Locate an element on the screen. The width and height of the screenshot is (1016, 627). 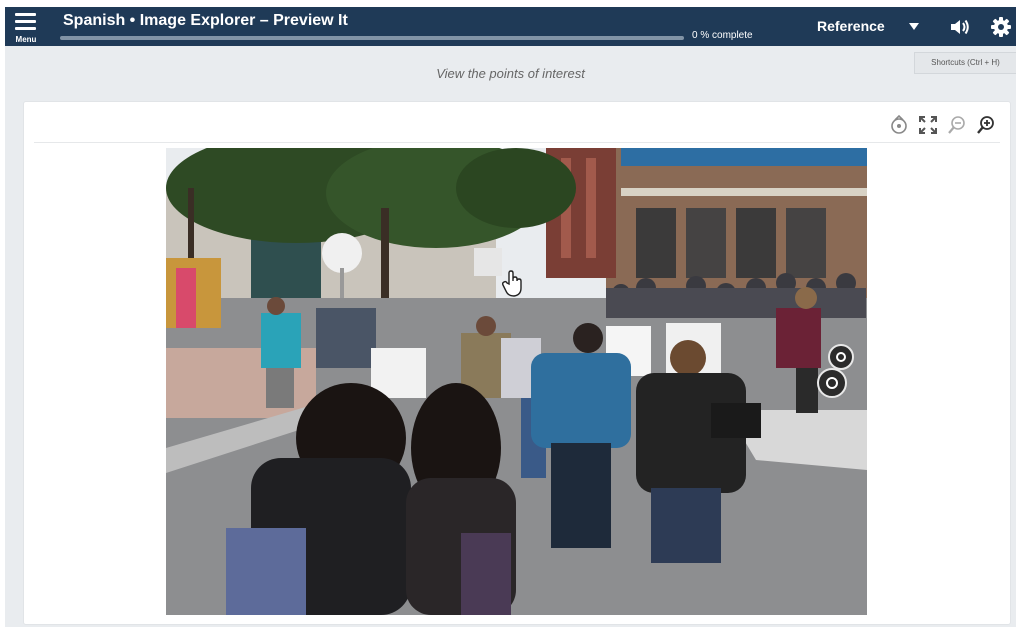
chevron-down-icon is located at coordinates (914, 26).